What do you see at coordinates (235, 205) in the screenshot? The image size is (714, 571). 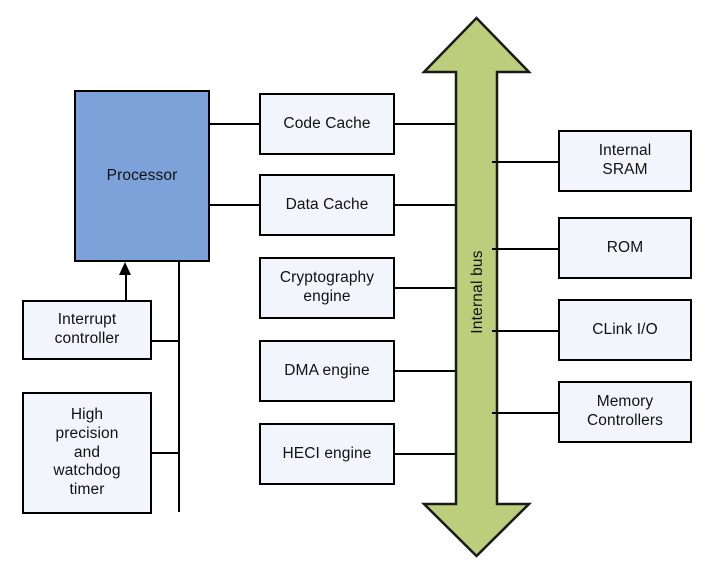 I see `connector-processor-data-cache` at bounding box center [235, 205].